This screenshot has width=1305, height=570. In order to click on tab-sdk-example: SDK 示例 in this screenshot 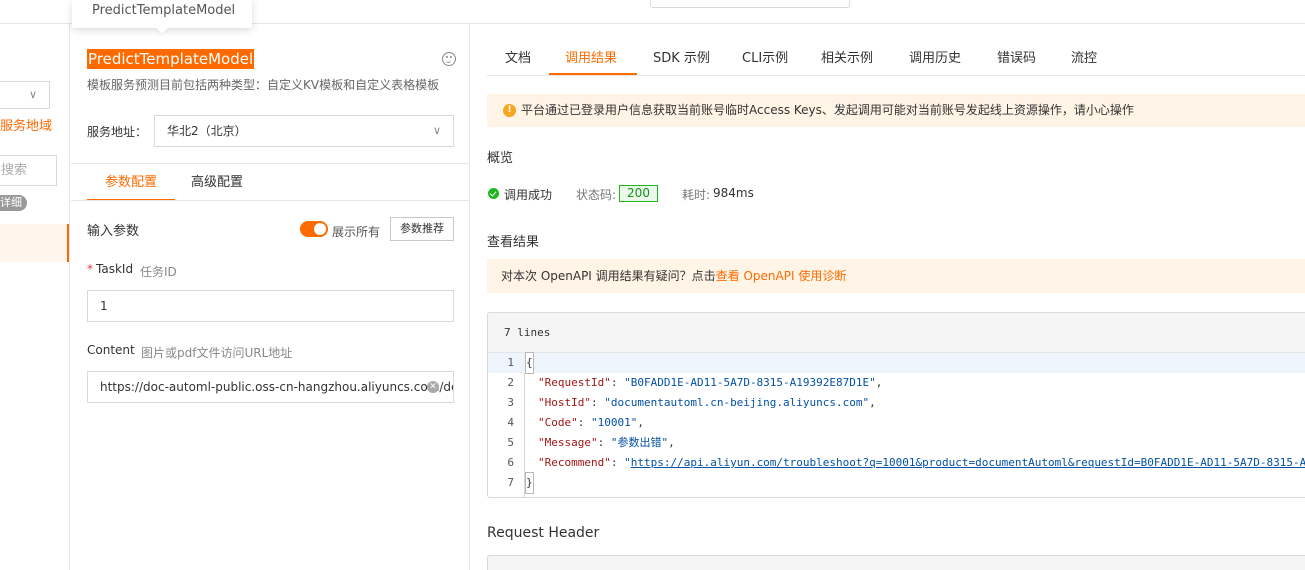, I will do `click(681, 63)`.